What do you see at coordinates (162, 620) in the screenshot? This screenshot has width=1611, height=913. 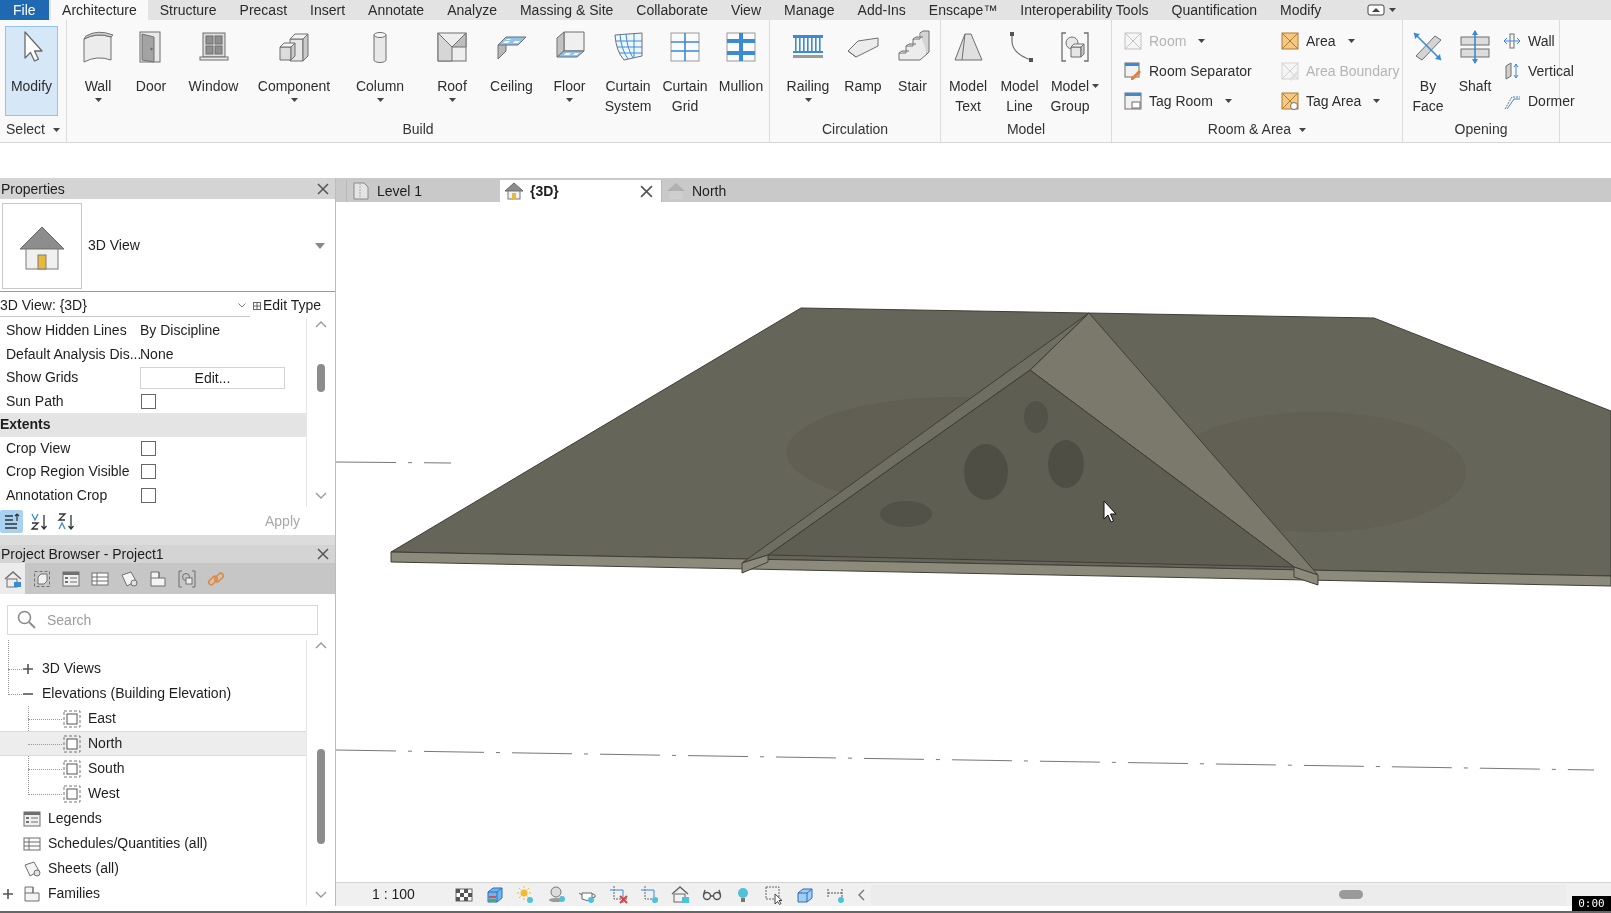 I see `search-field: Search` at bounding box center [162, 620].